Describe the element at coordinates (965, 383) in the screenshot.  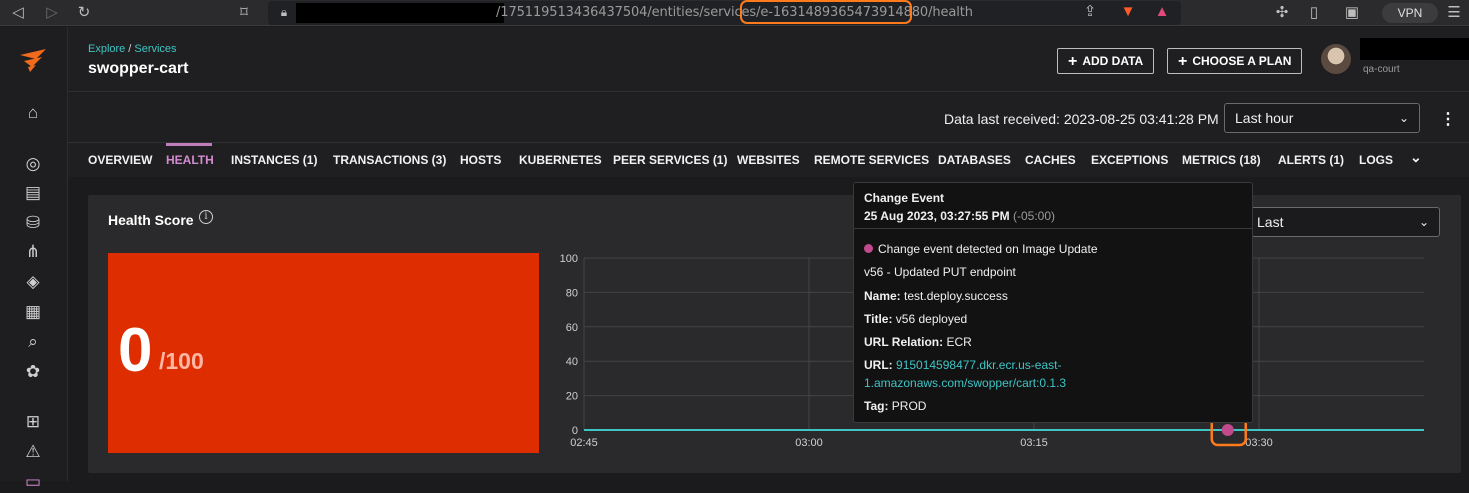
I see `url-link-line2: 1.amazonaws.com/swopper/cart:0.1.3` at that location.